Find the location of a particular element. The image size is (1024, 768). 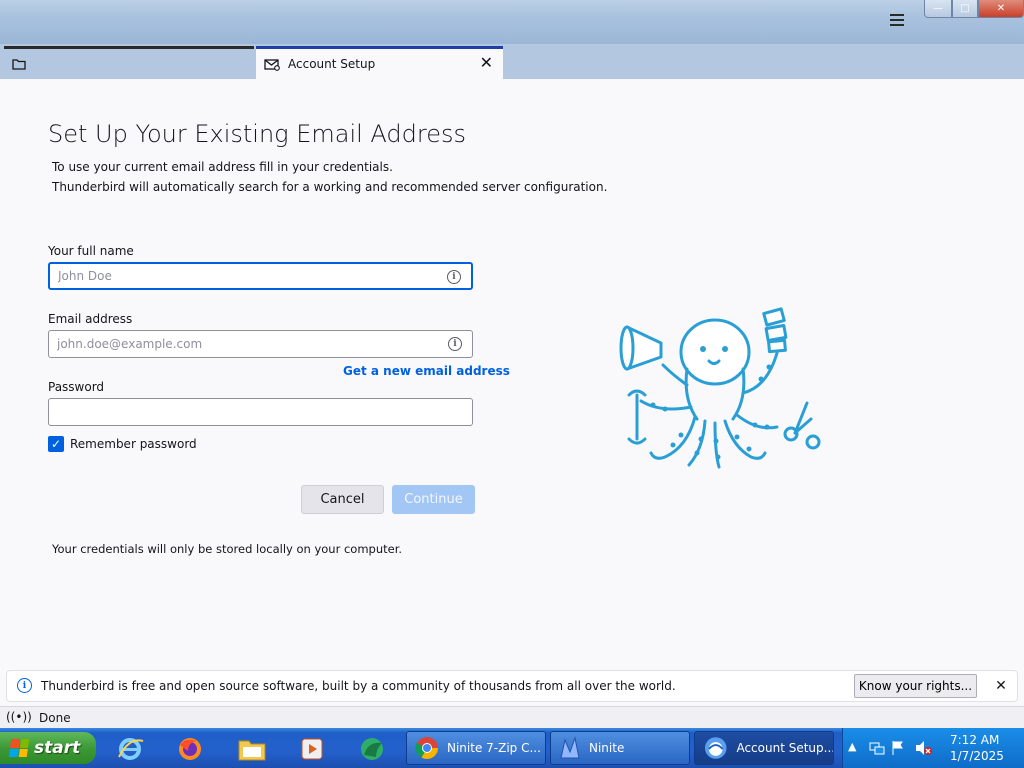

tab-bar: Account Setup ✕ is located at coordinates (512, 61).